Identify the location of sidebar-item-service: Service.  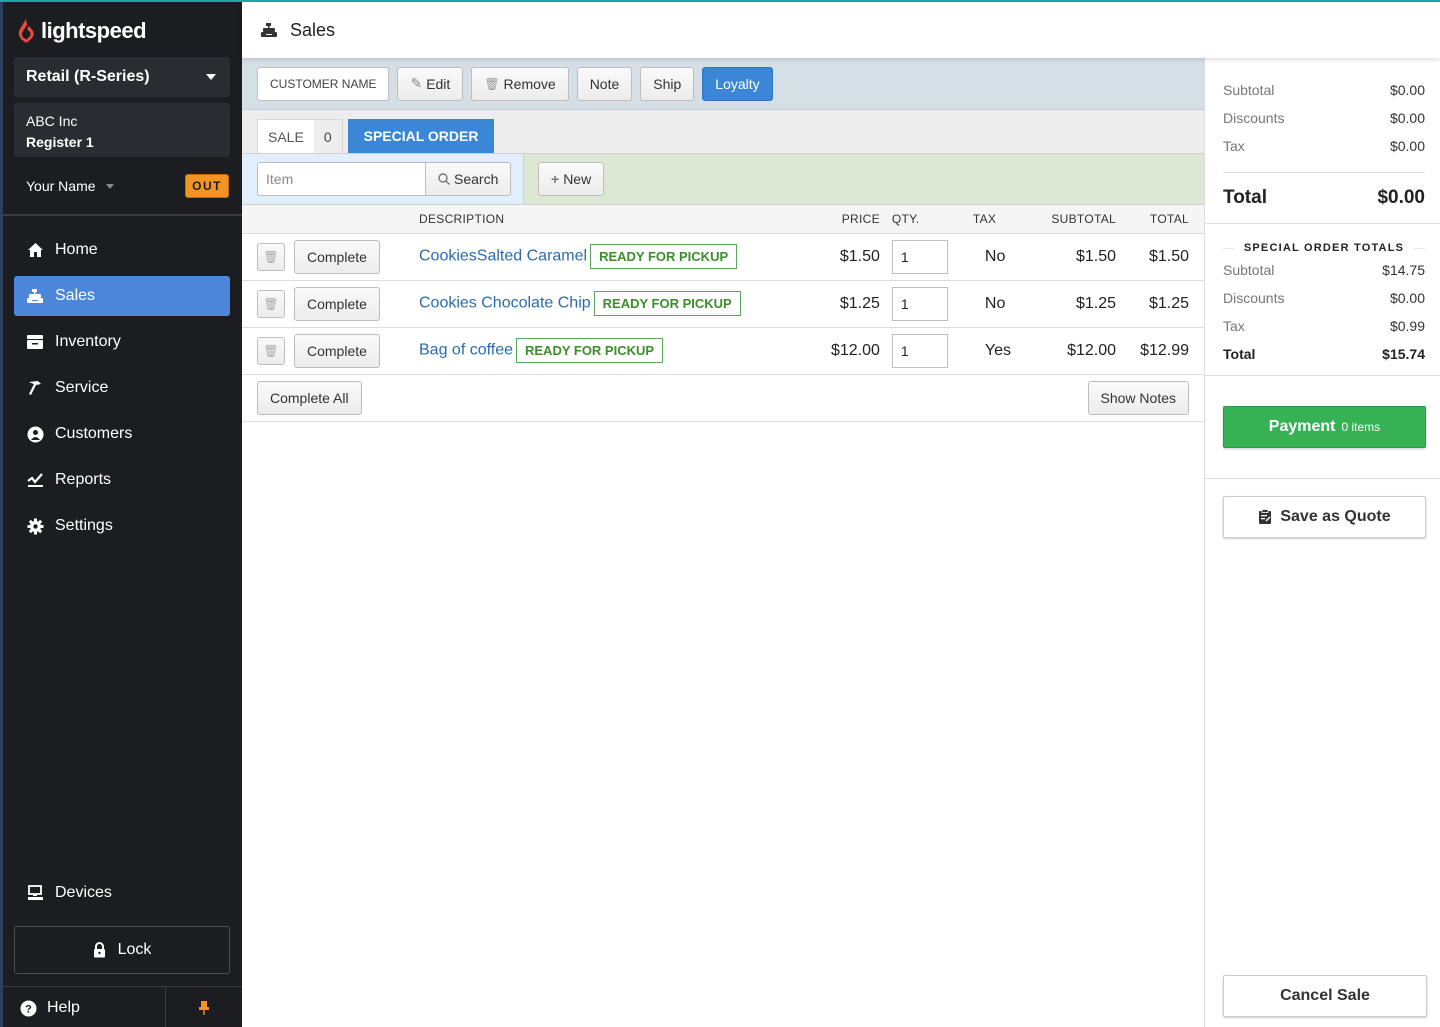
(122, 388).